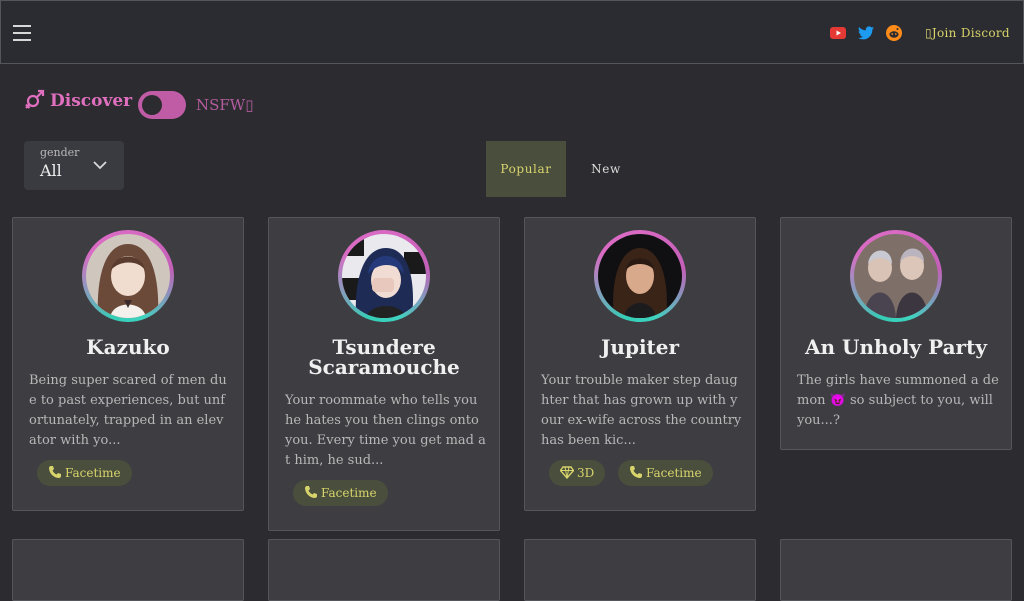 The height and width of the screenshot is (601, 1024). Describe the element at coordinates (896, 347) in the screenshot. I see `card-name: An Unholy Party` at that location.